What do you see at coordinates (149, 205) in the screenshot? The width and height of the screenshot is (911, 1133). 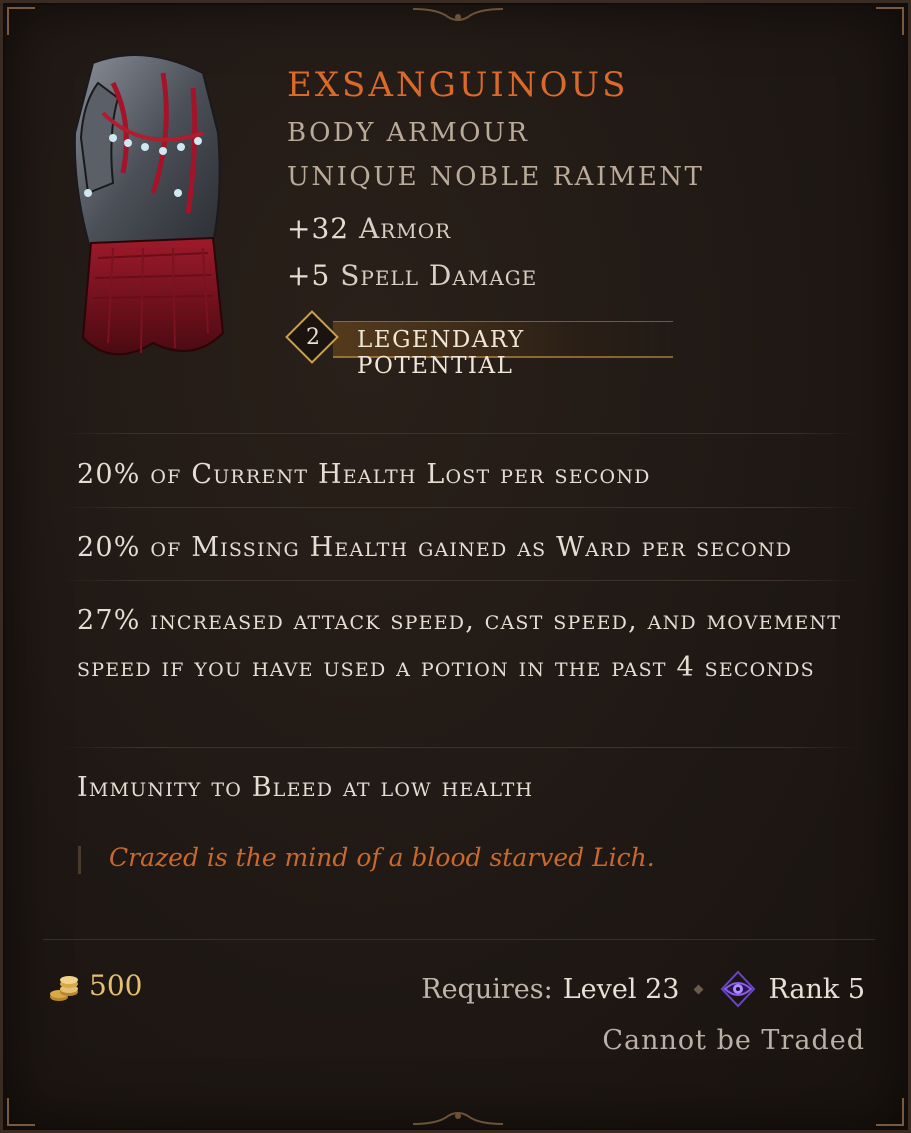 I see `body-armour-image` at bounding box center [149, 205].